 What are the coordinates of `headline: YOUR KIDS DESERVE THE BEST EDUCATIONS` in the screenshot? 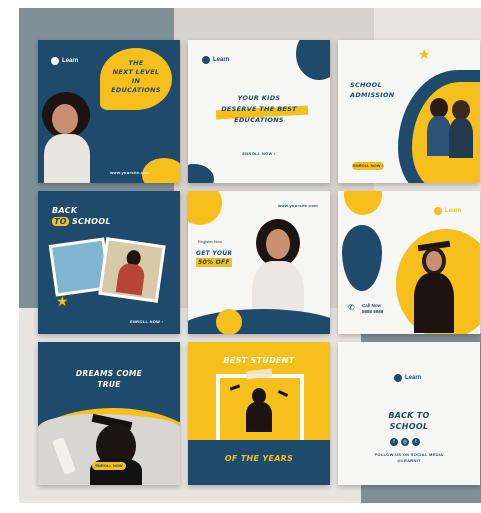 It's located at (259, 109).